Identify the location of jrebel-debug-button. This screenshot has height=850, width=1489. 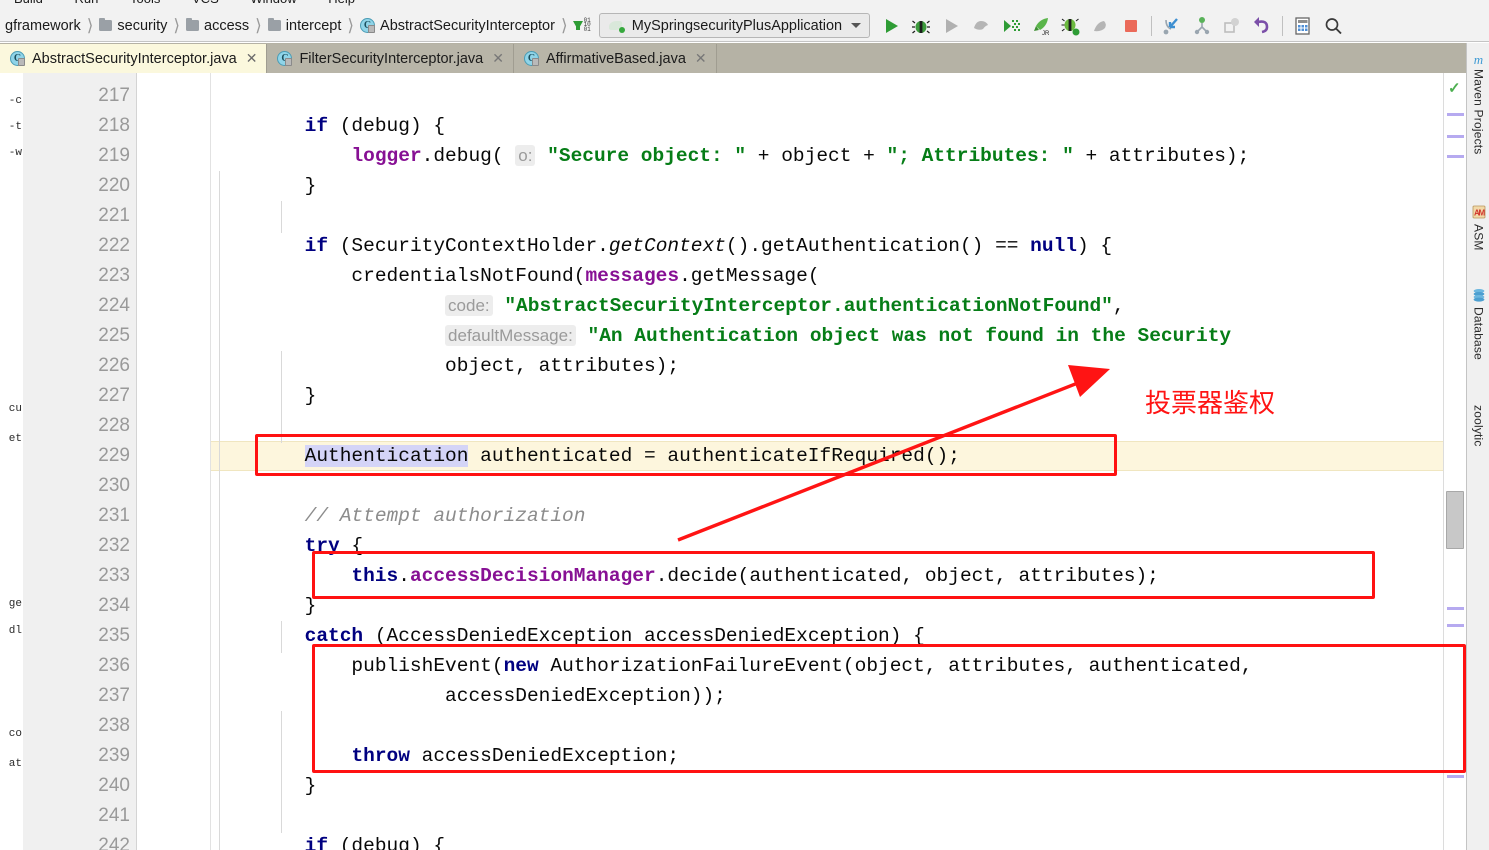
(1071, 26).